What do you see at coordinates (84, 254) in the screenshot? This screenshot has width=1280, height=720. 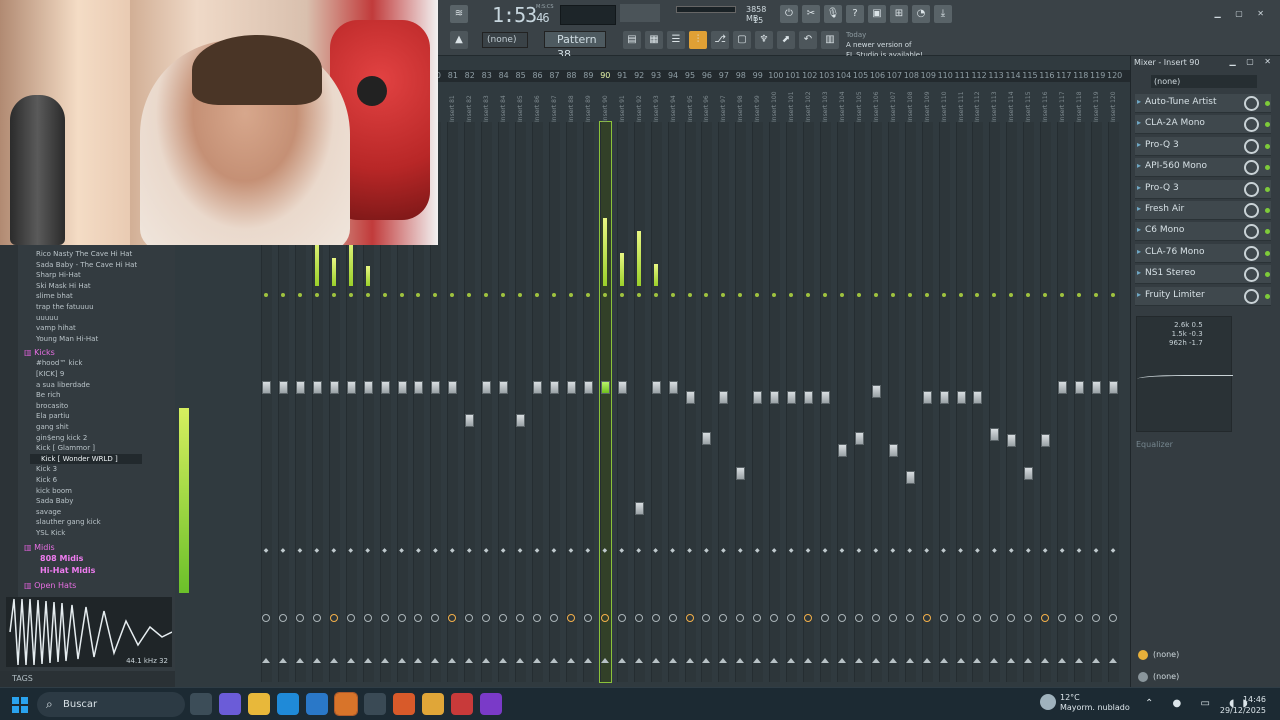 I see `browser-item: Rico Nasty The Cave Hi Hat` at bounding box center [84, 254].